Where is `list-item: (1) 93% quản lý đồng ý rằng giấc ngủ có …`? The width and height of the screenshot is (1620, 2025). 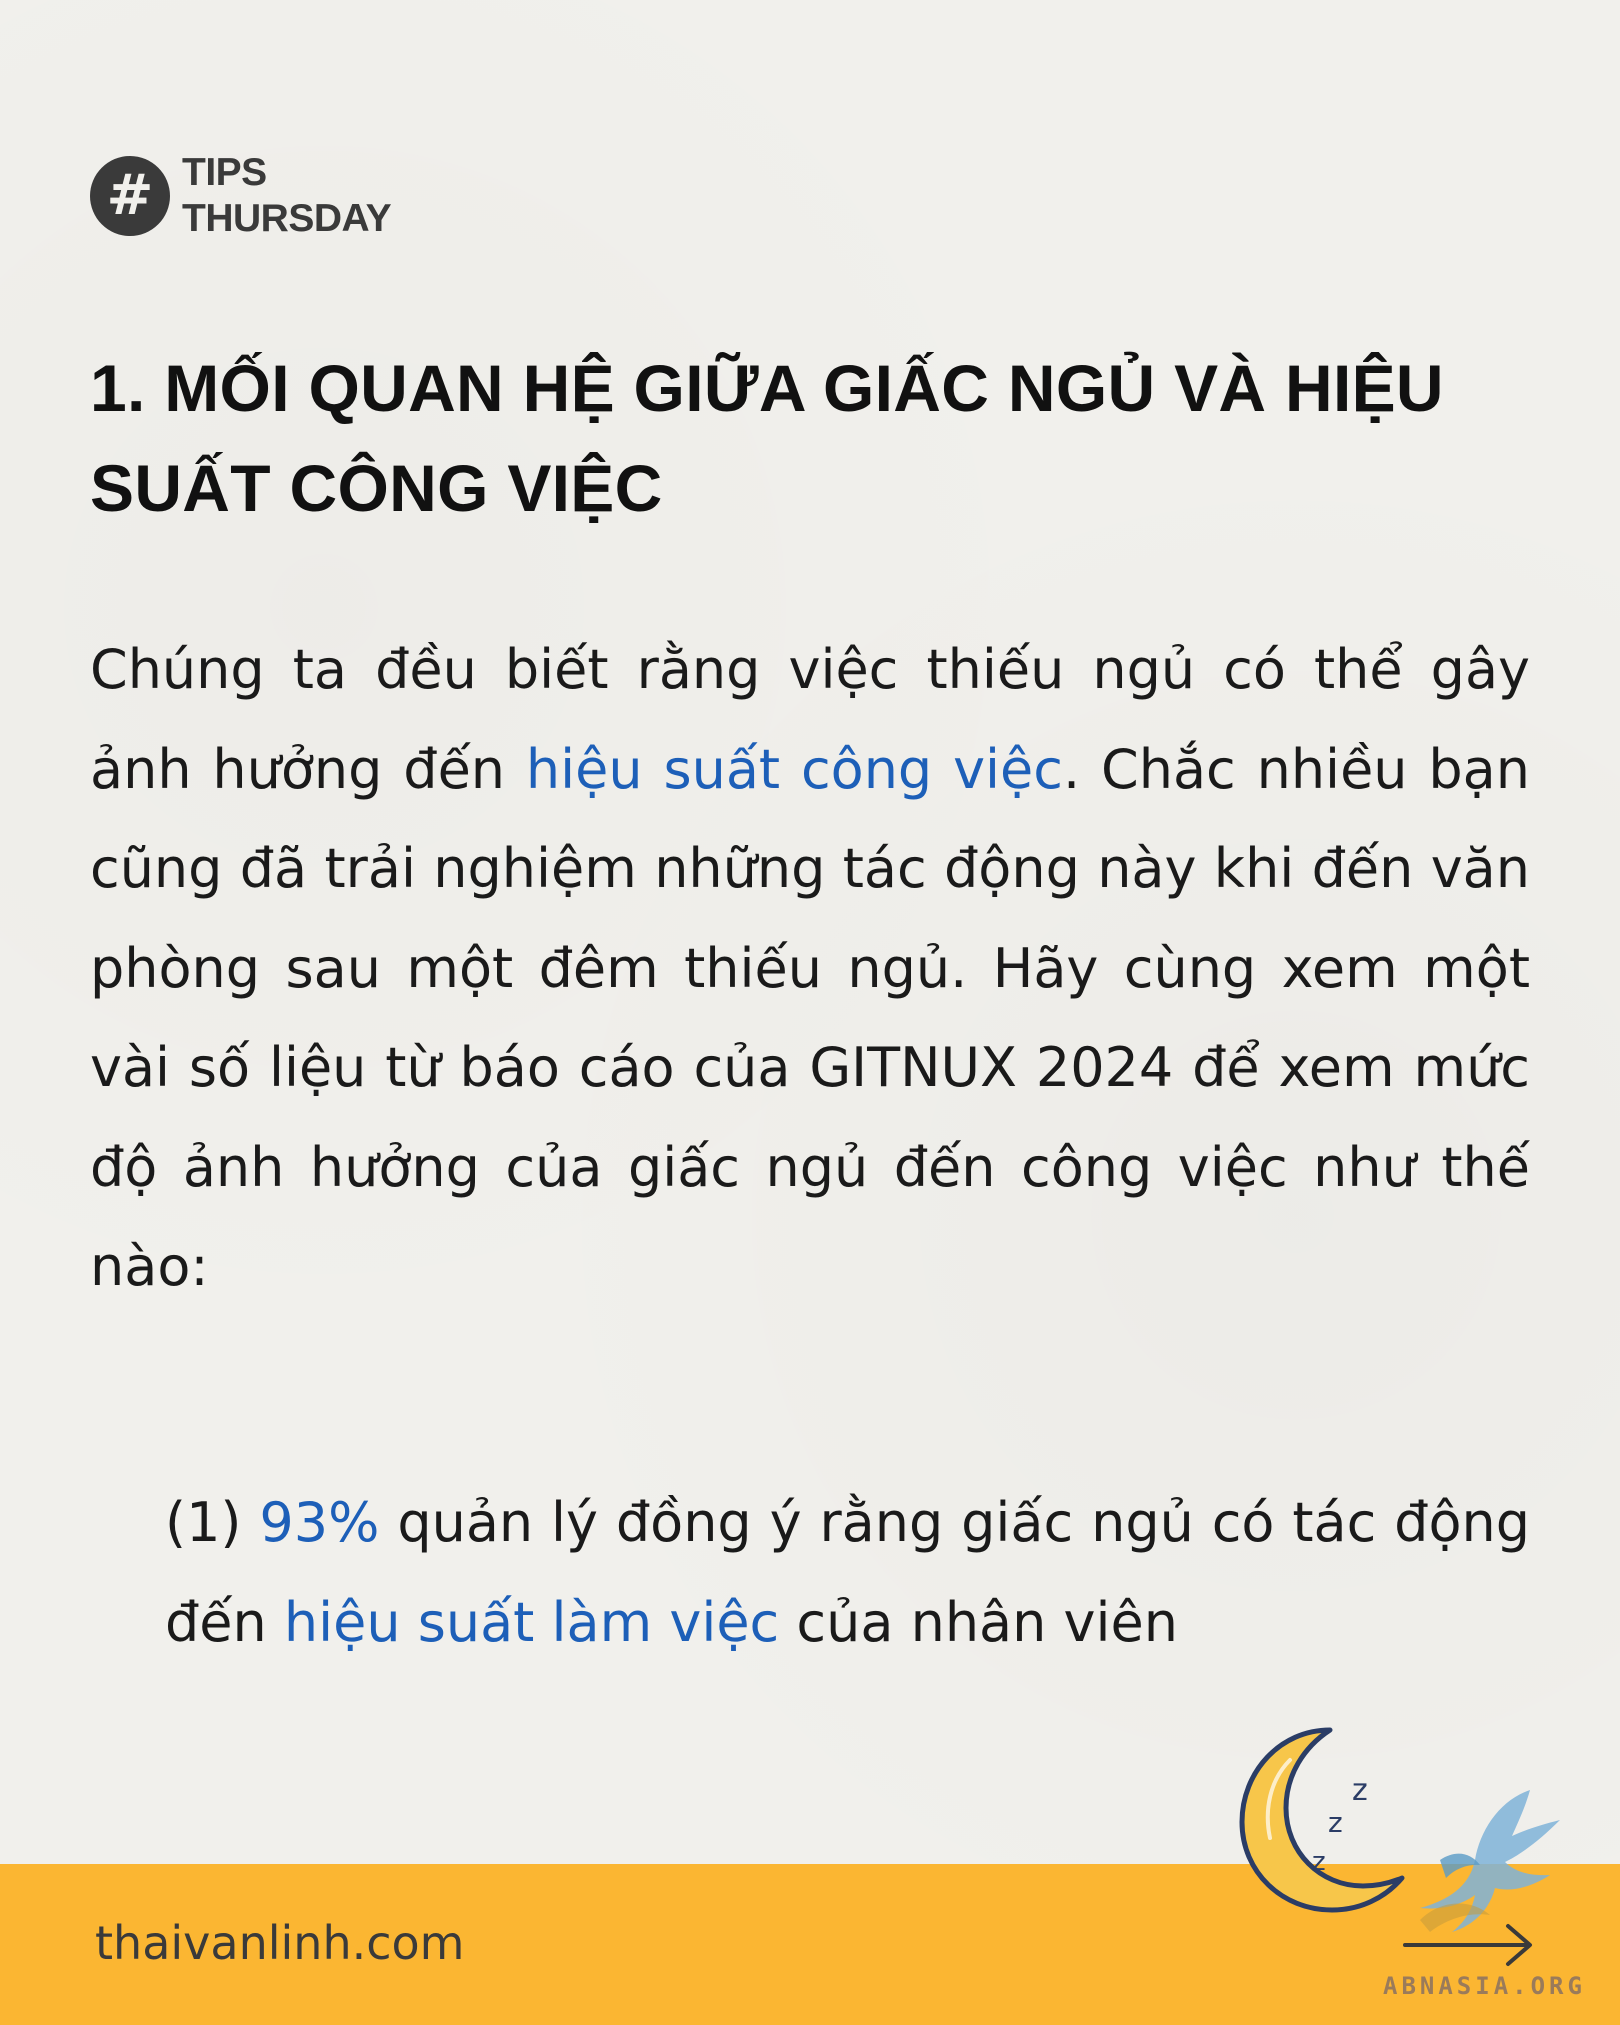 list-item: (1) 93% quản lý đồng ý rằng giấc ngủ có … is located at coordinates (847, 1572).